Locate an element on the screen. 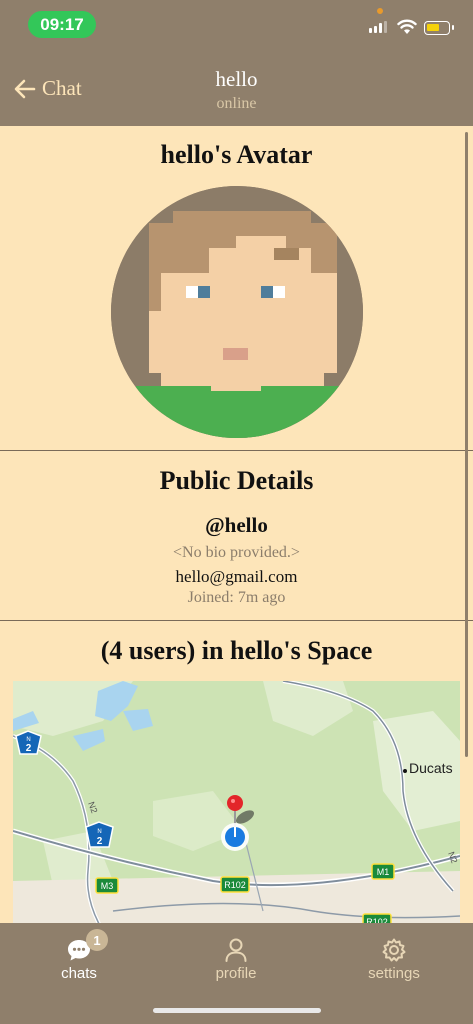  svg-text: N is located at coordinates (99, 832).